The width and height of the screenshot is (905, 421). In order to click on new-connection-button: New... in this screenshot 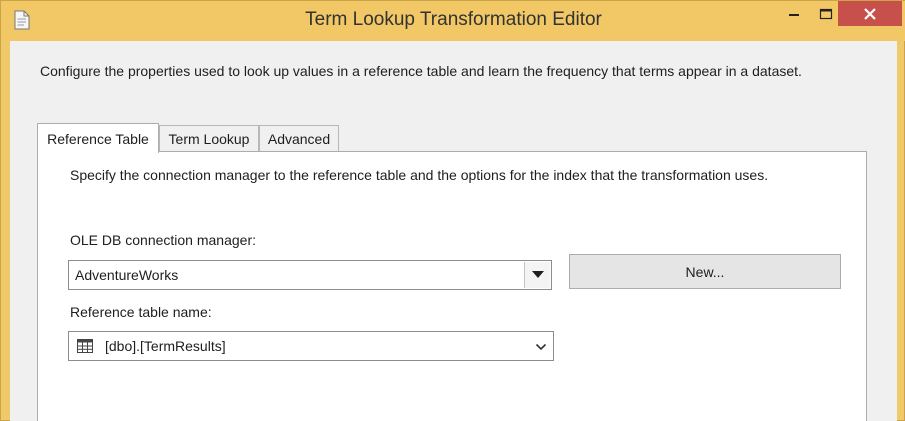, I will do `click(705, 271)`.